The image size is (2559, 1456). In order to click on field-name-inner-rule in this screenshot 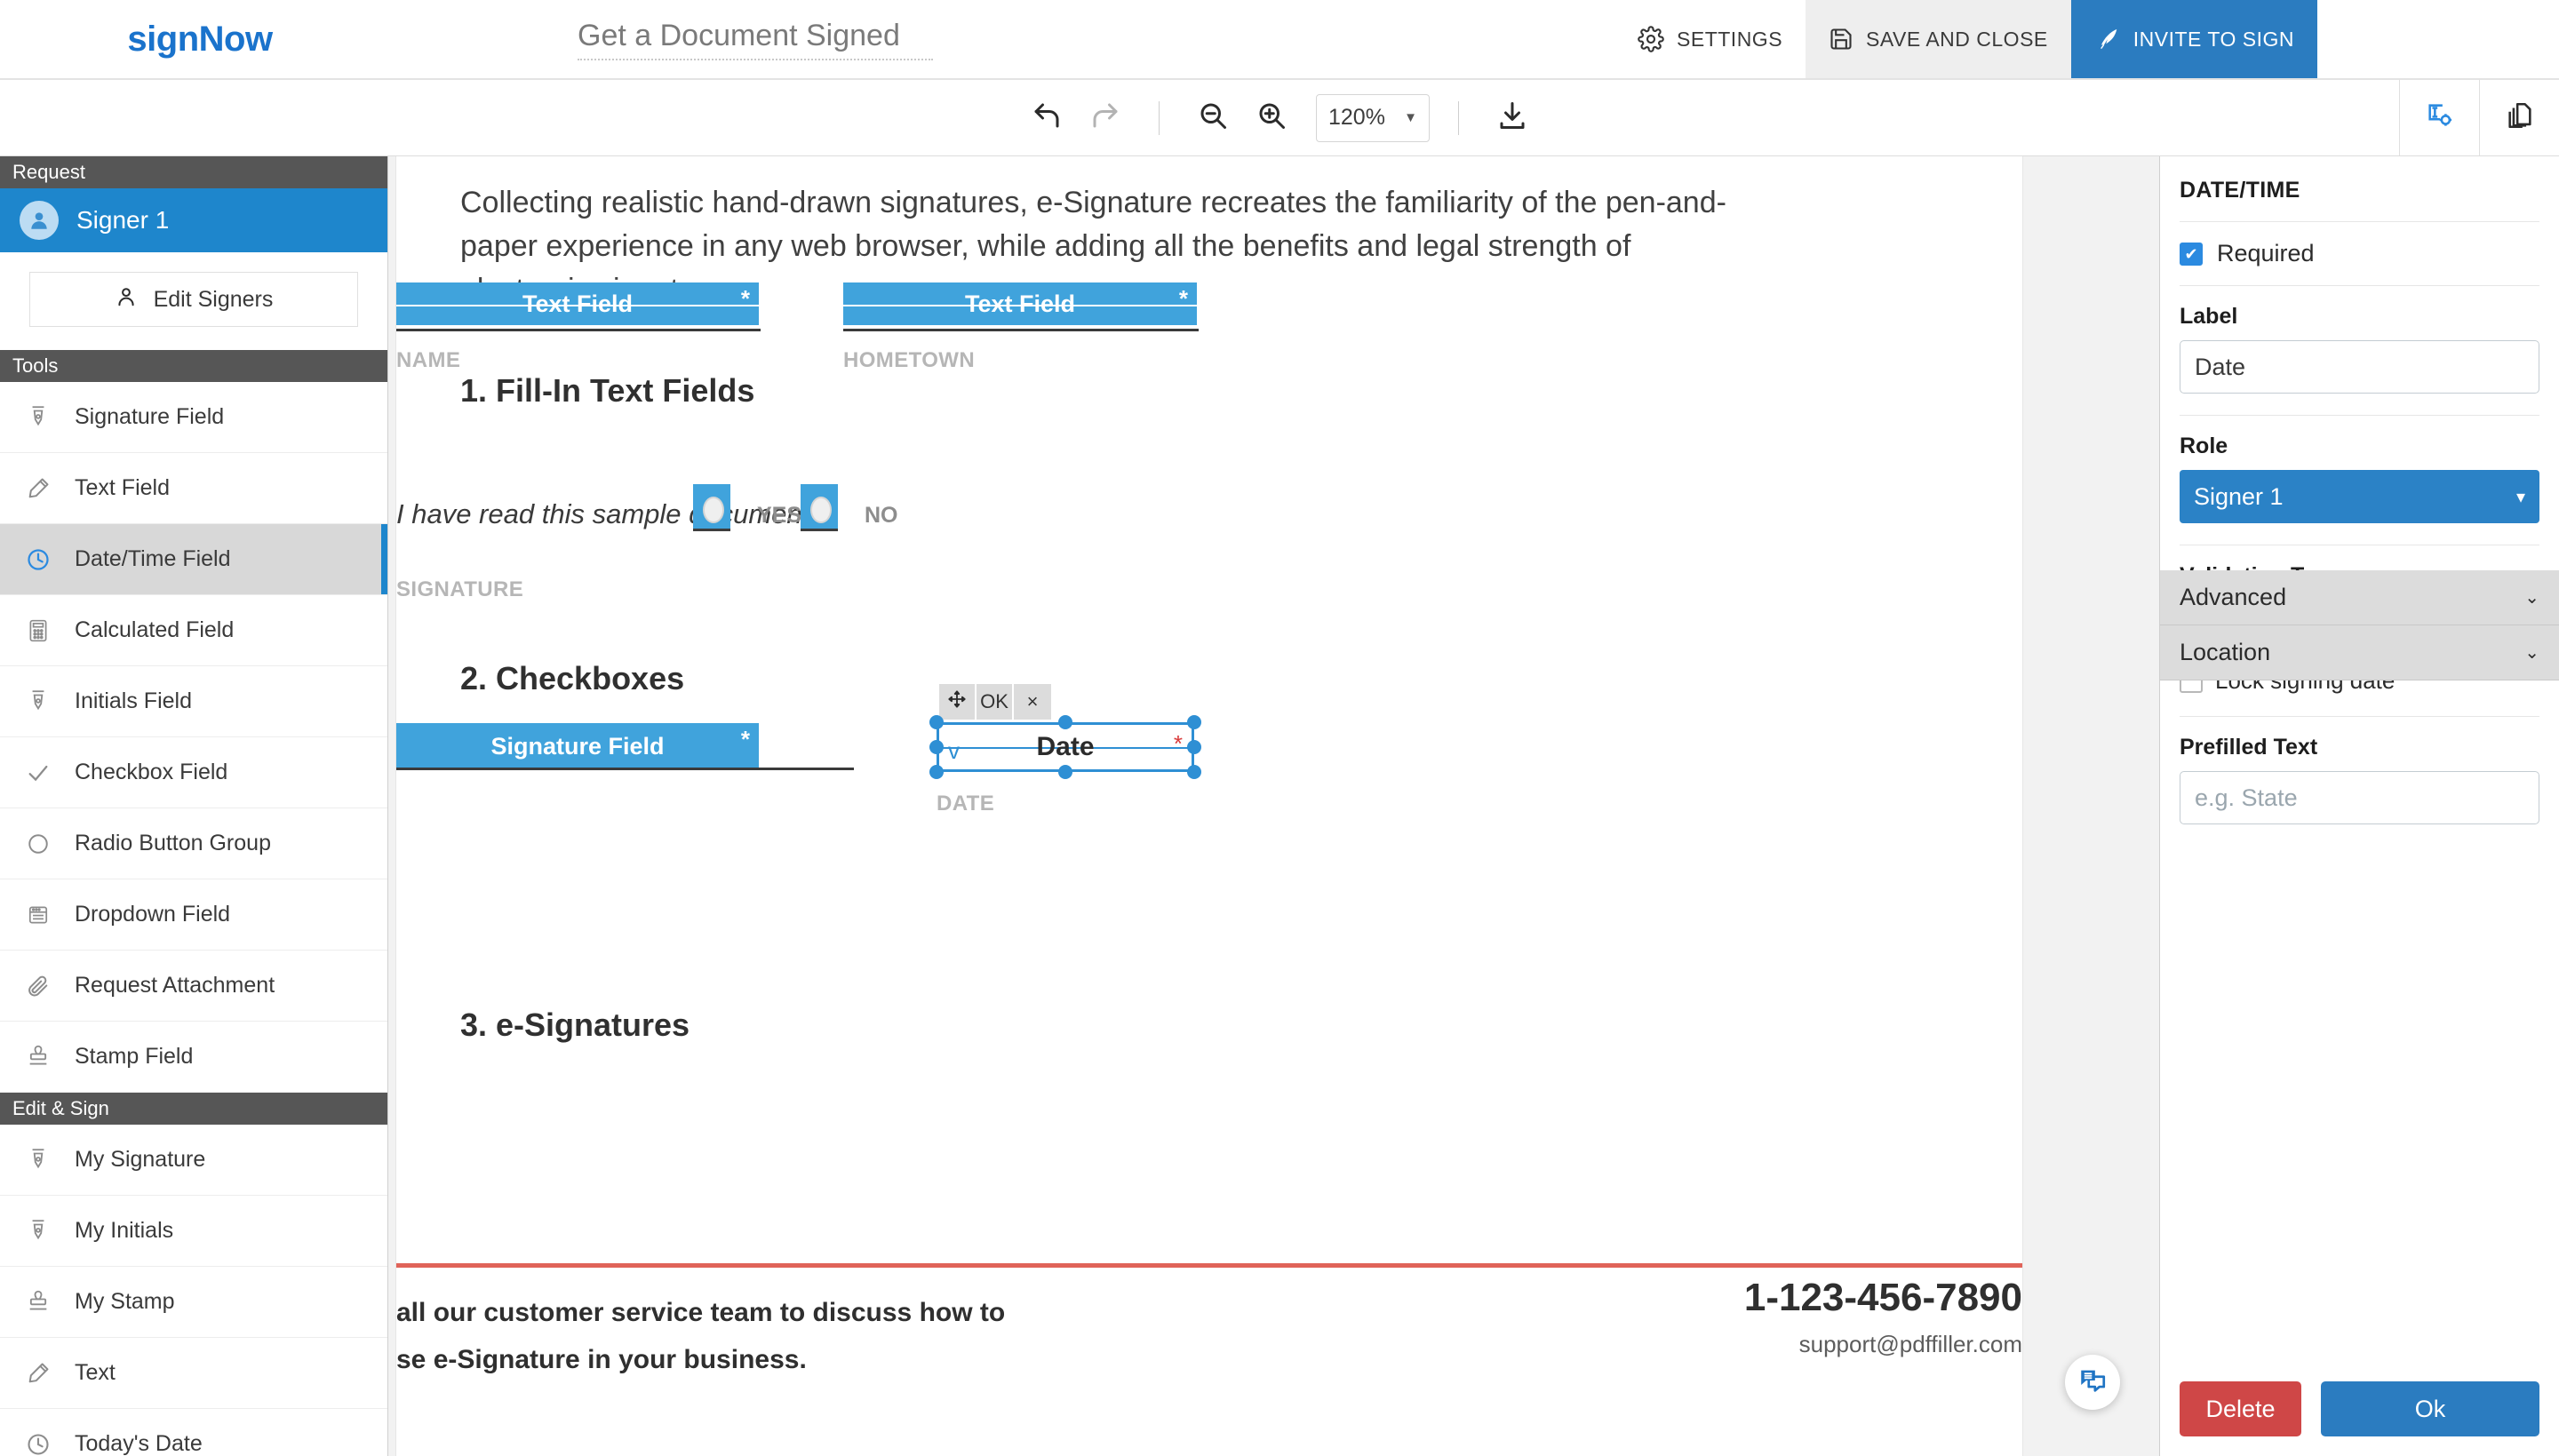, I will do `click(577, 305)`.